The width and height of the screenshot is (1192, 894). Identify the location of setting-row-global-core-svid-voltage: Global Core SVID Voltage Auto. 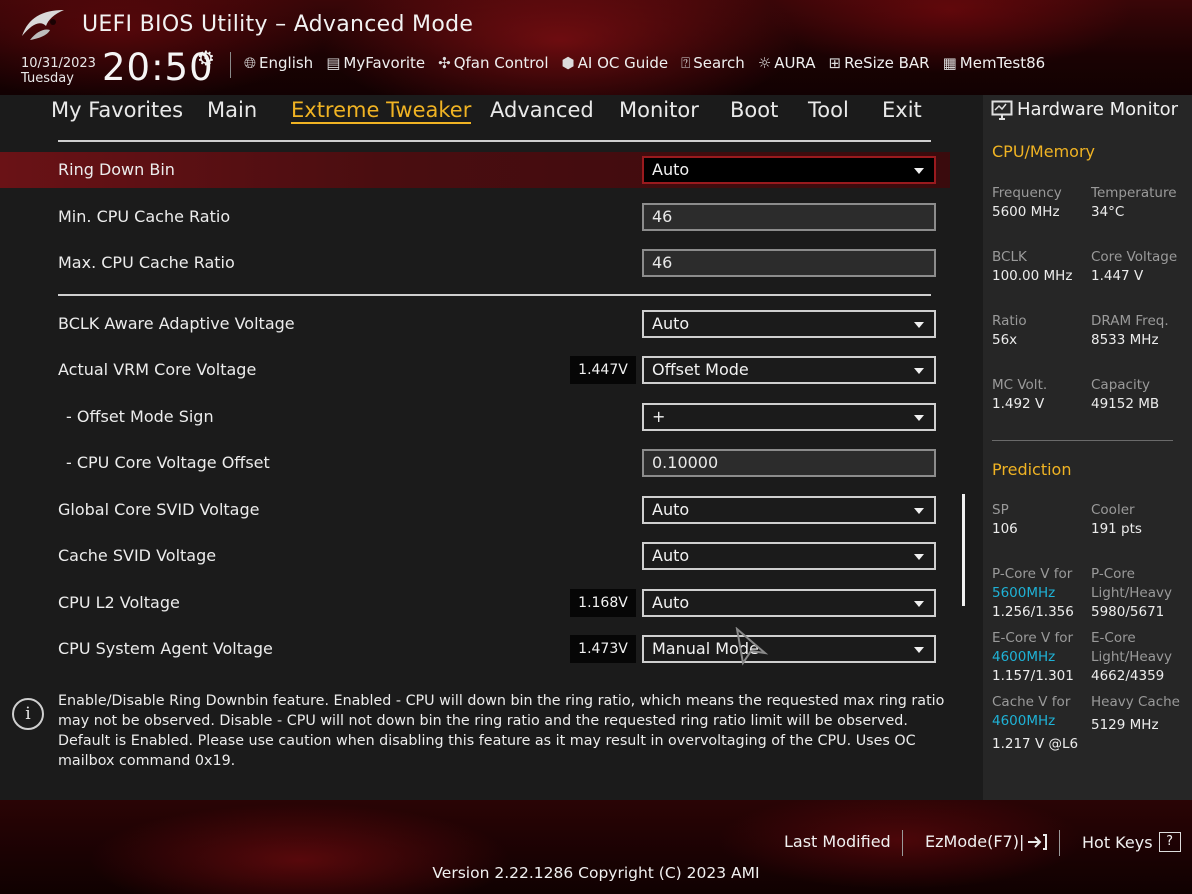
(475, 510).